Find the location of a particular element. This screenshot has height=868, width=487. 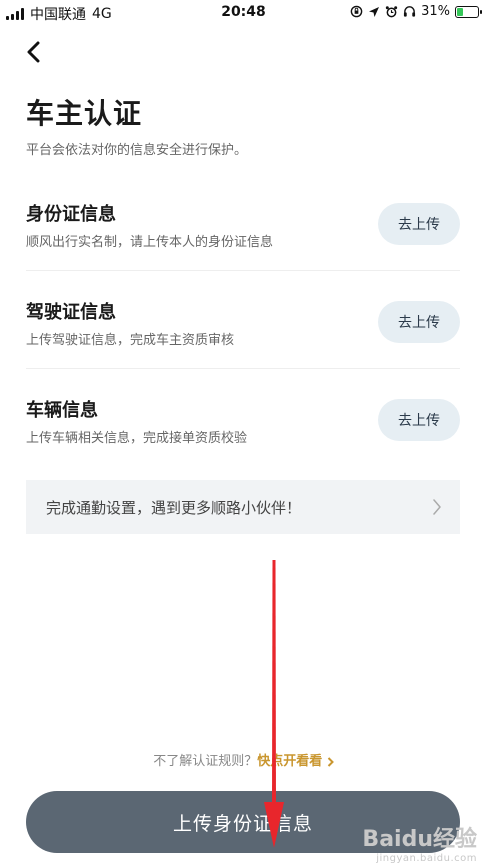

commute-settings-banner: 完成通勤设置，遇到更多顺路小伙伴！ is located at coordinates (243, 507).